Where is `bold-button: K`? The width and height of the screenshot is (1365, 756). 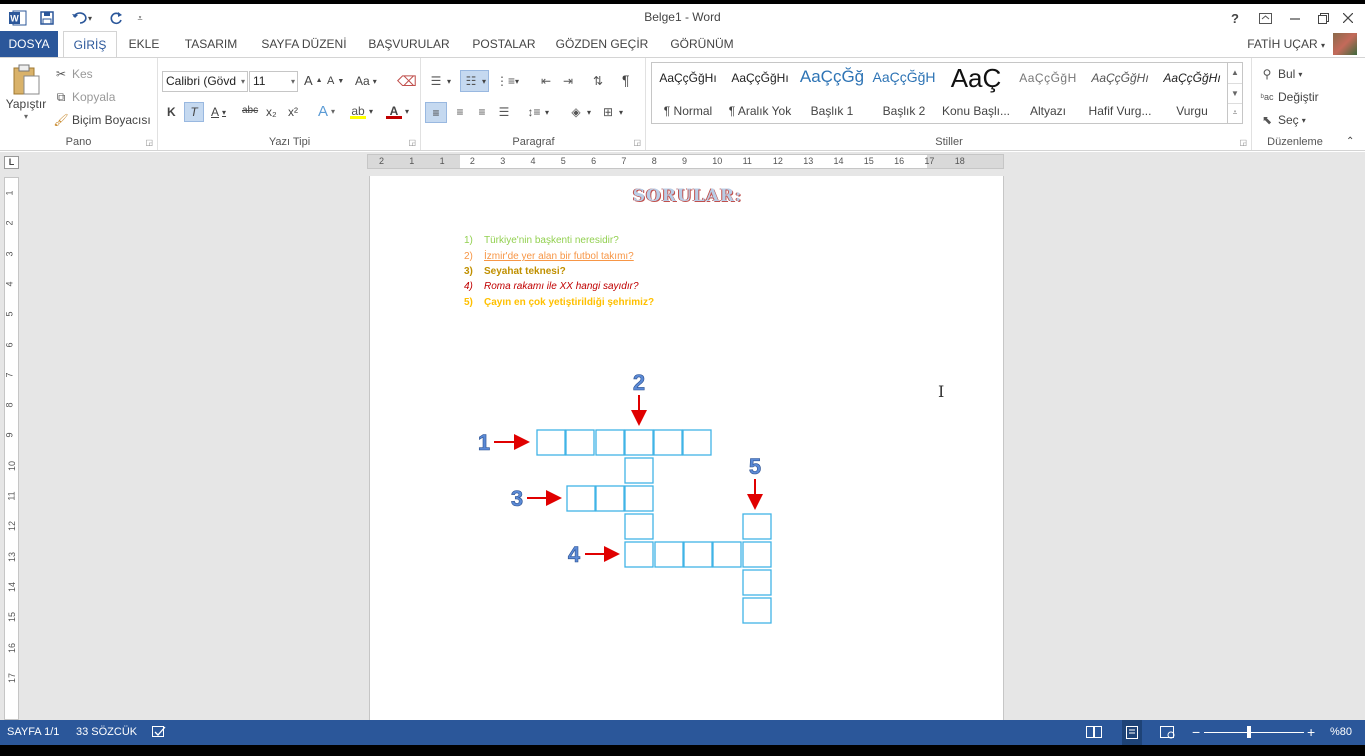
bold-button: K is located at coordinates (171, 112).